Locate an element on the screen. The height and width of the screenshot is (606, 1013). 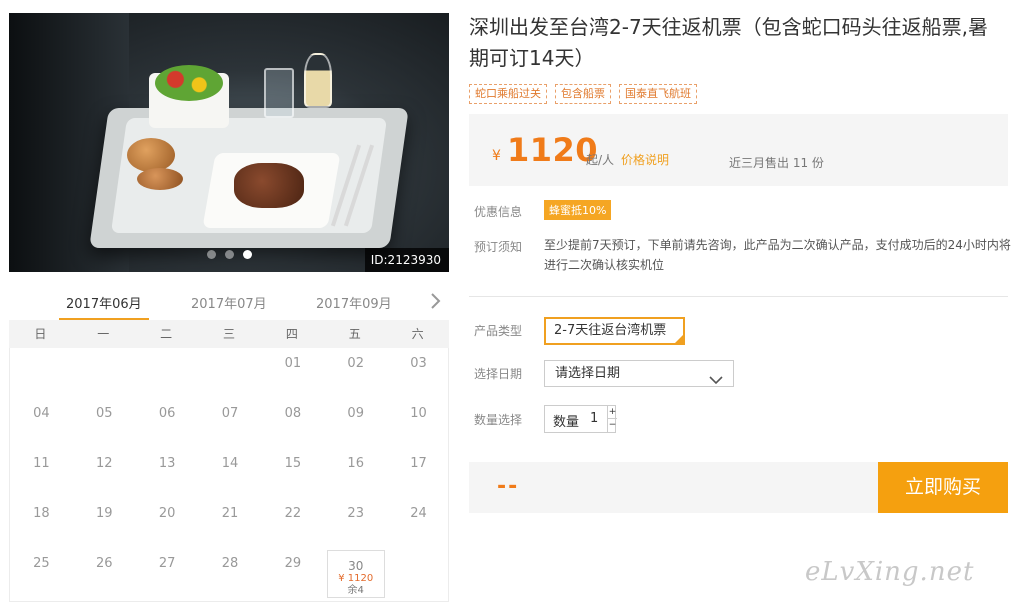
calendar-day: 07 is located at coordinates (230, 423).